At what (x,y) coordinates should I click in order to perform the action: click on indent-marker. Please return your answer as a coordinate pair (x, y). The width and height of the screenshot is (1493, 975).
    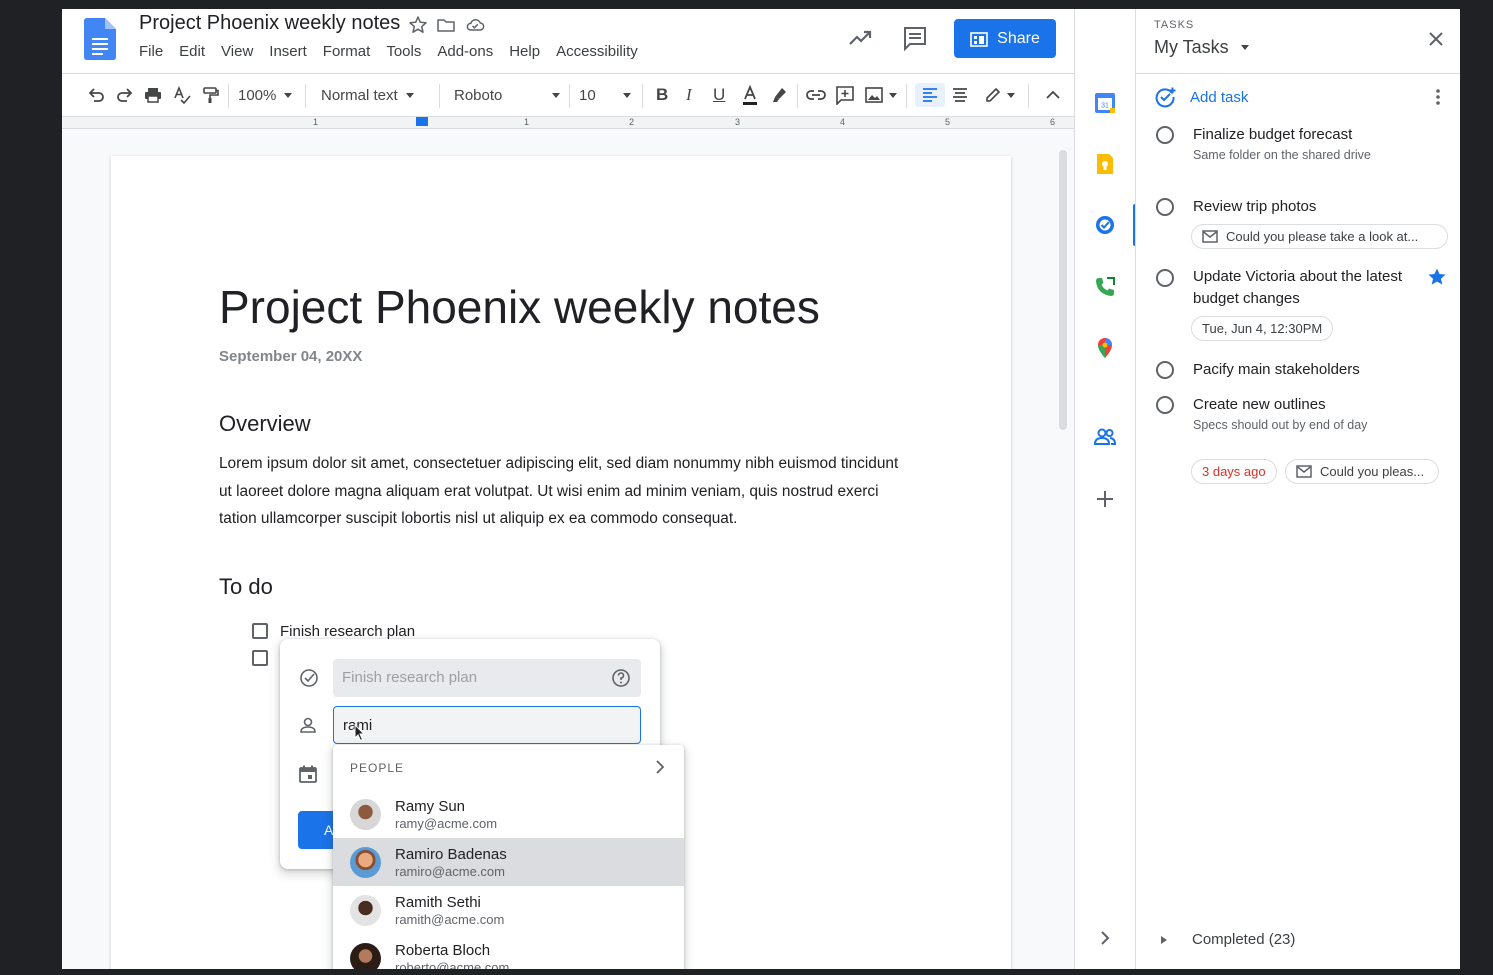
    Looking at the image, I should click on (422, 121).